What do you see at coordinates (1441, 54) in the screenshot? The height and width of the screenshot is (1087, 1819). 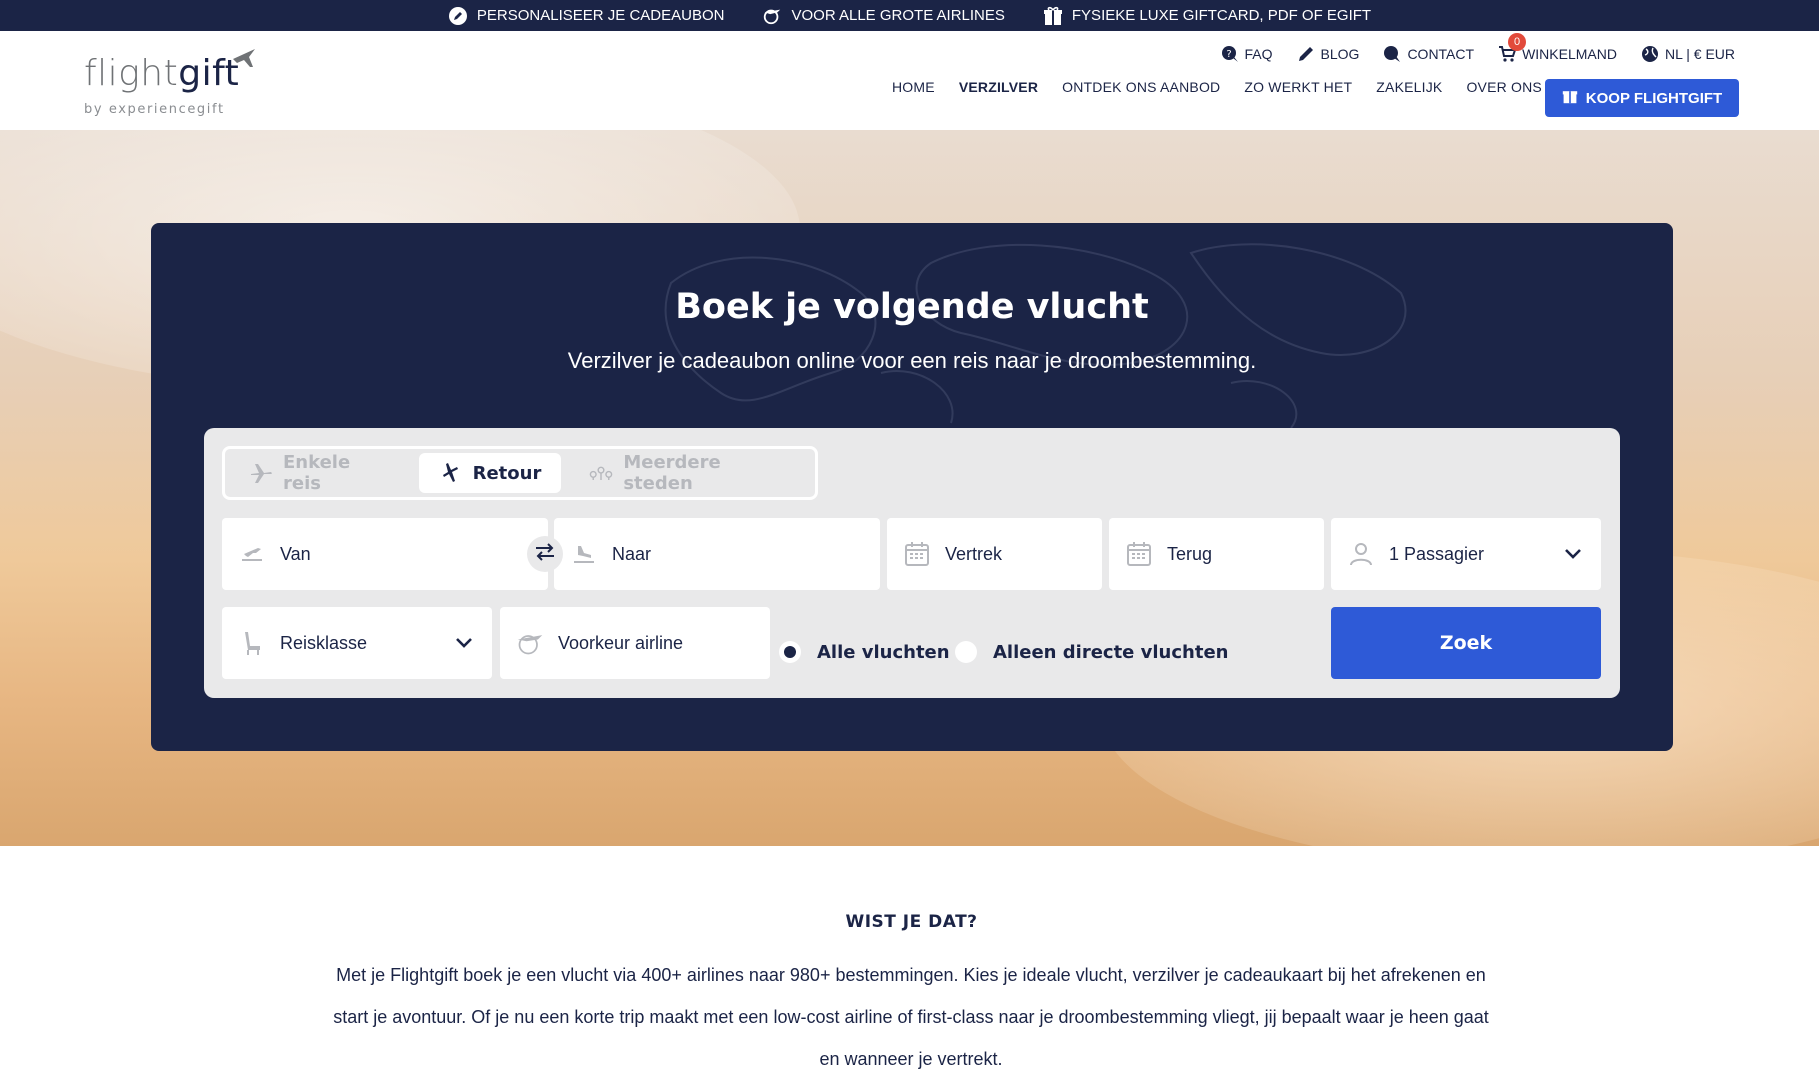 I see `contact-label: CONTACT` at bounding box center [1441, 54].